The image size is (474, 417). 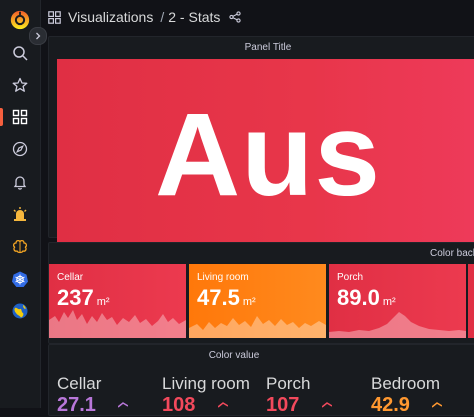 I want to click on ml-brain-icon, so click(x=20, y=247).